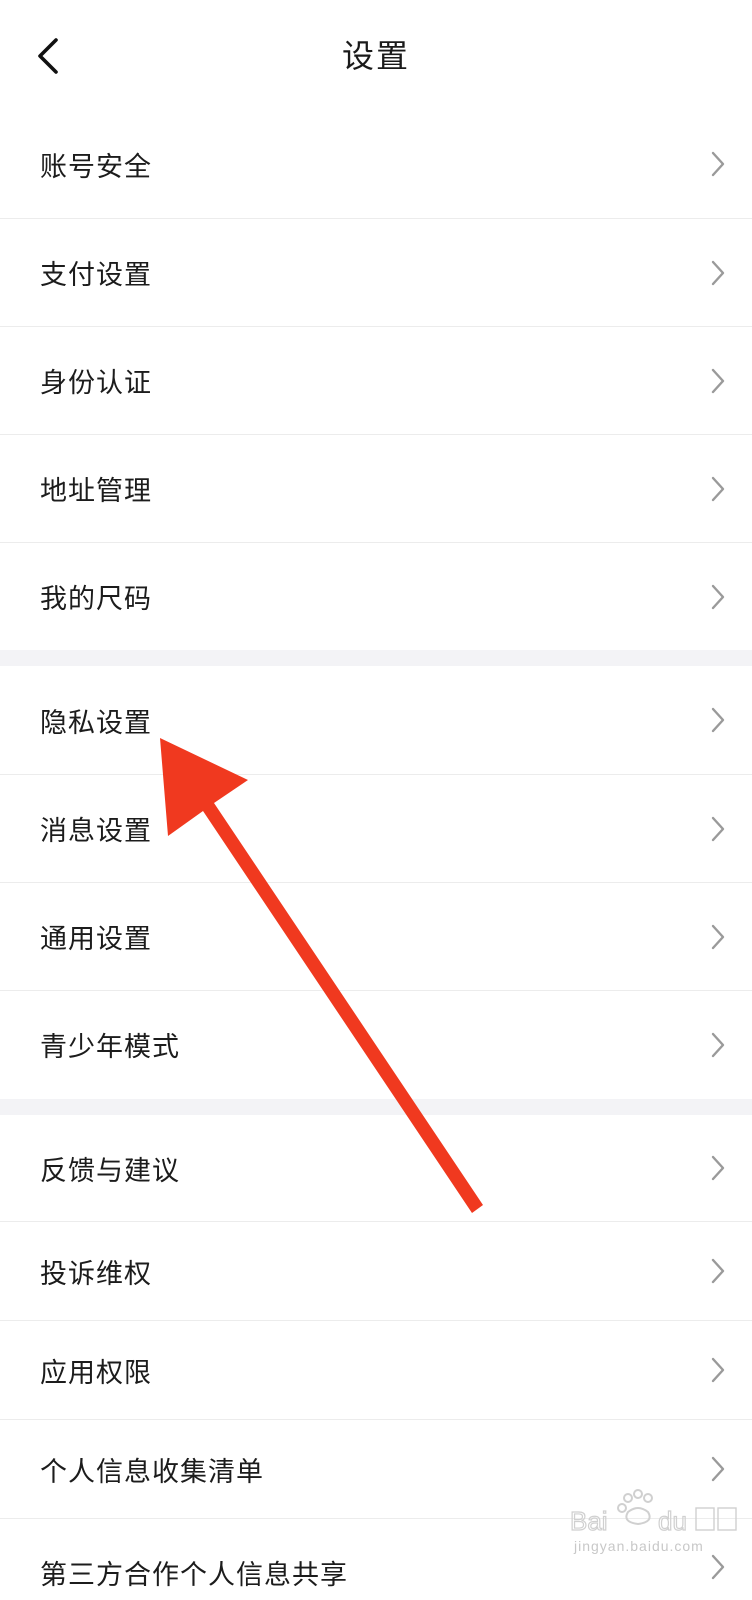 The width and height of the screenshot is (752, 1600). What do you see at coordinates (96, 831) in the screenshot?
I see `settings-item-label: 消息设置` at bounding box center [96, 831].